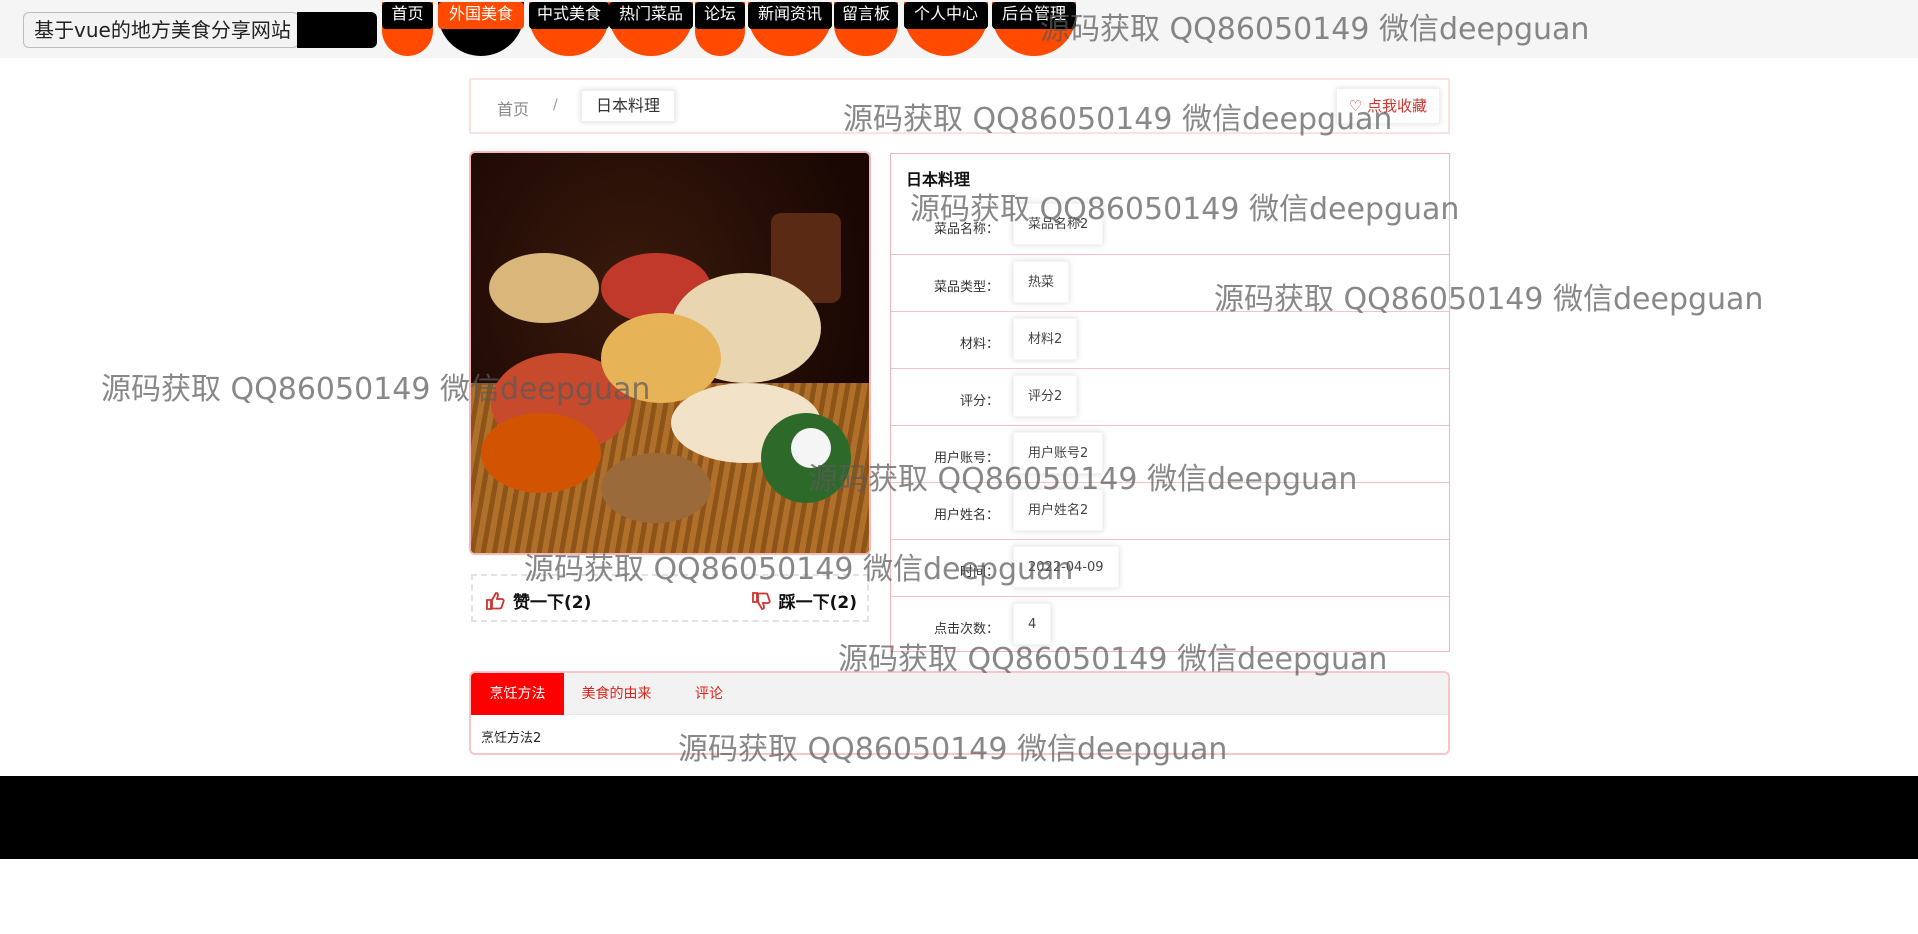 The width and height of the screenshot is (1918, 934). Describe the element at coordinates (1045, 339) in the screenshot. I see `detail-value: 材料2` at that location.